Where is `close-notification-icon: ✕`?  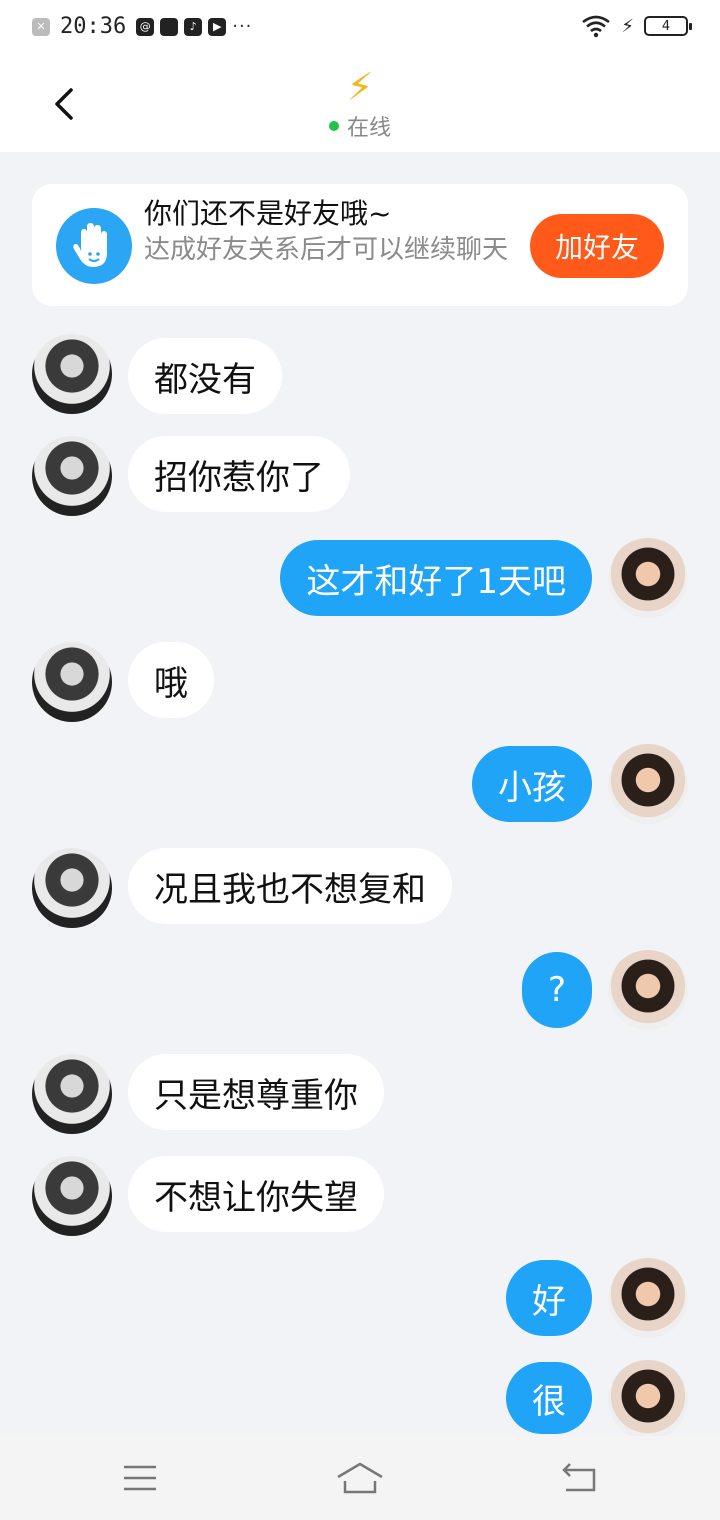 close-notification-icon: ✕ is located at coordinates (41, 26).